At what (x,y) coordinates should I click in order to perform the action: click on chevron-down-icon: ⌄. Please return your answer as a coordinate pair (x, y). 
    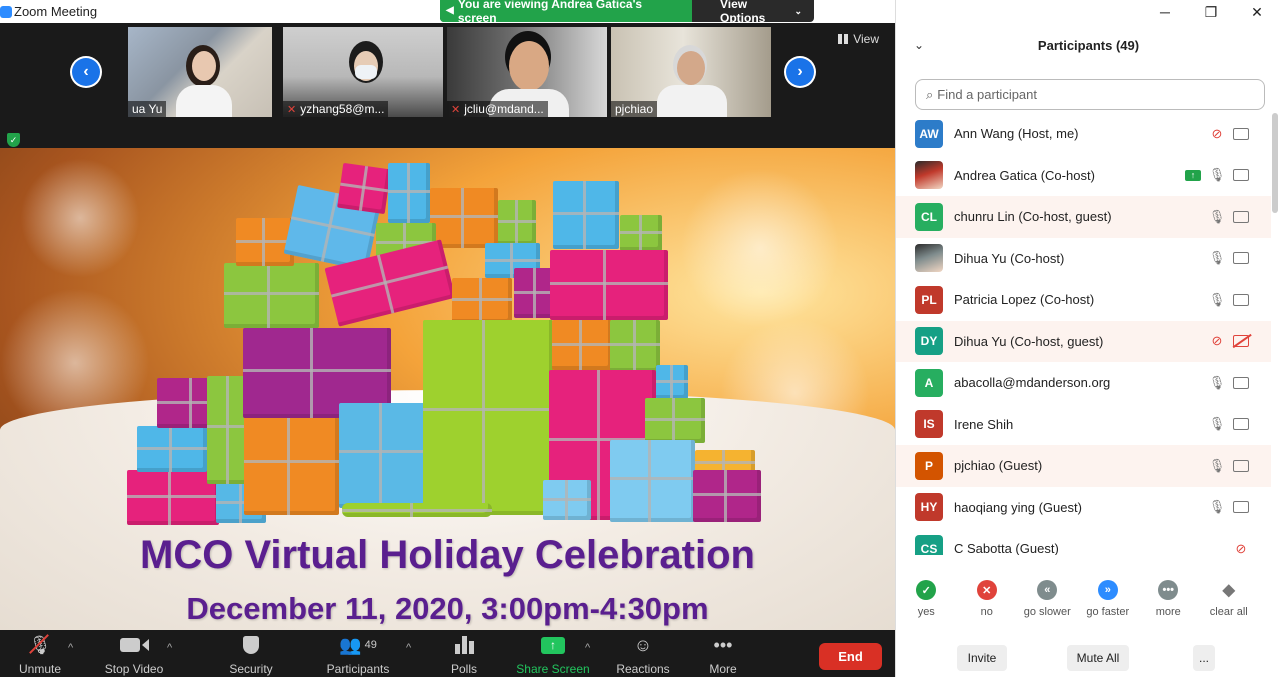
    Looking at the image, I should click on (919, 45).